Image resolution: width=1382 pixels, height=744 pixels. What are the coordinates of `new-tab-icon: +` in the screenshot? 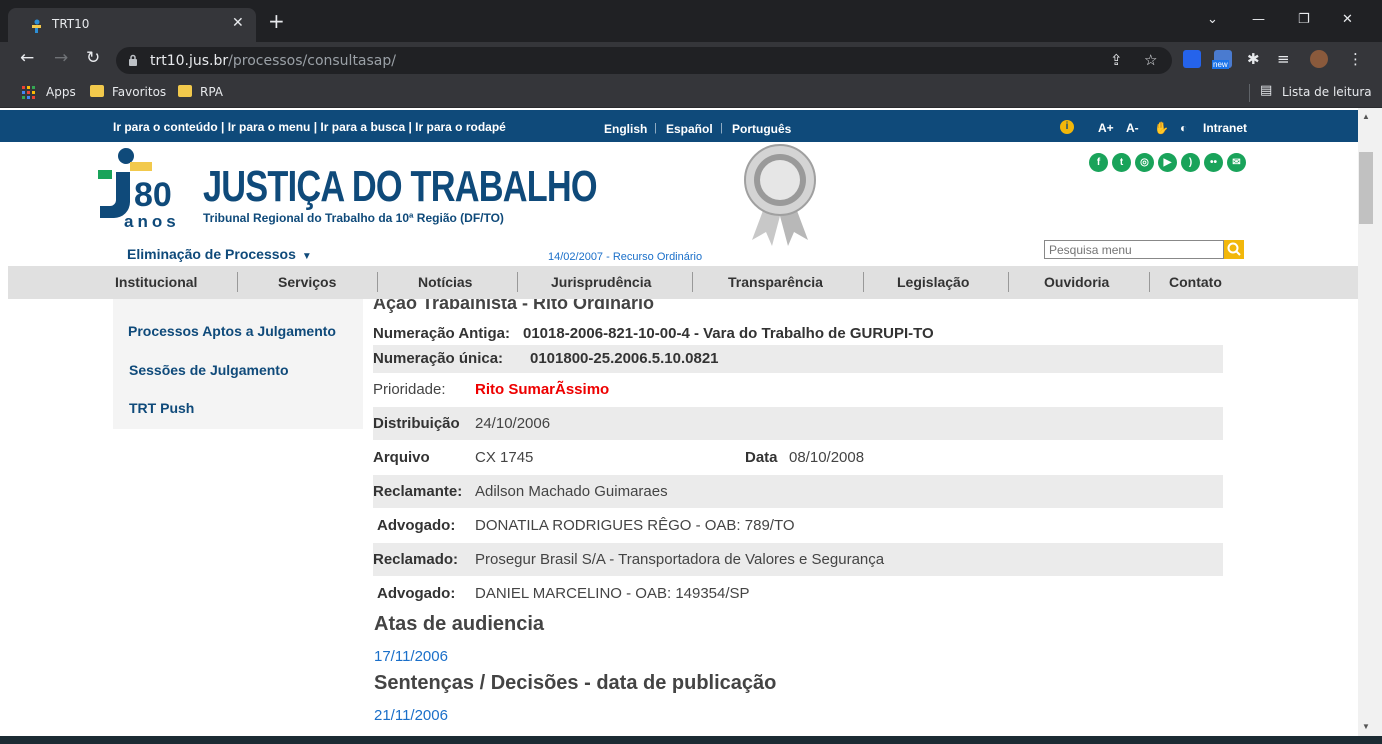 It's located at (276, 21).